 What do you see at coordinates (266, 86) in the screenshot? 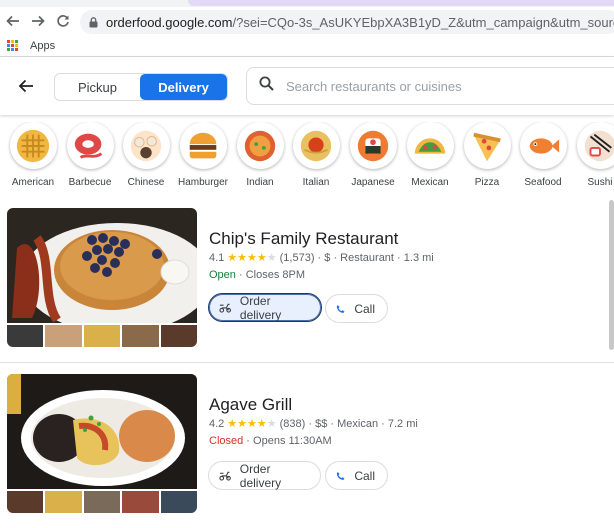
I see `search-icon` at bounding box center [266, 86].